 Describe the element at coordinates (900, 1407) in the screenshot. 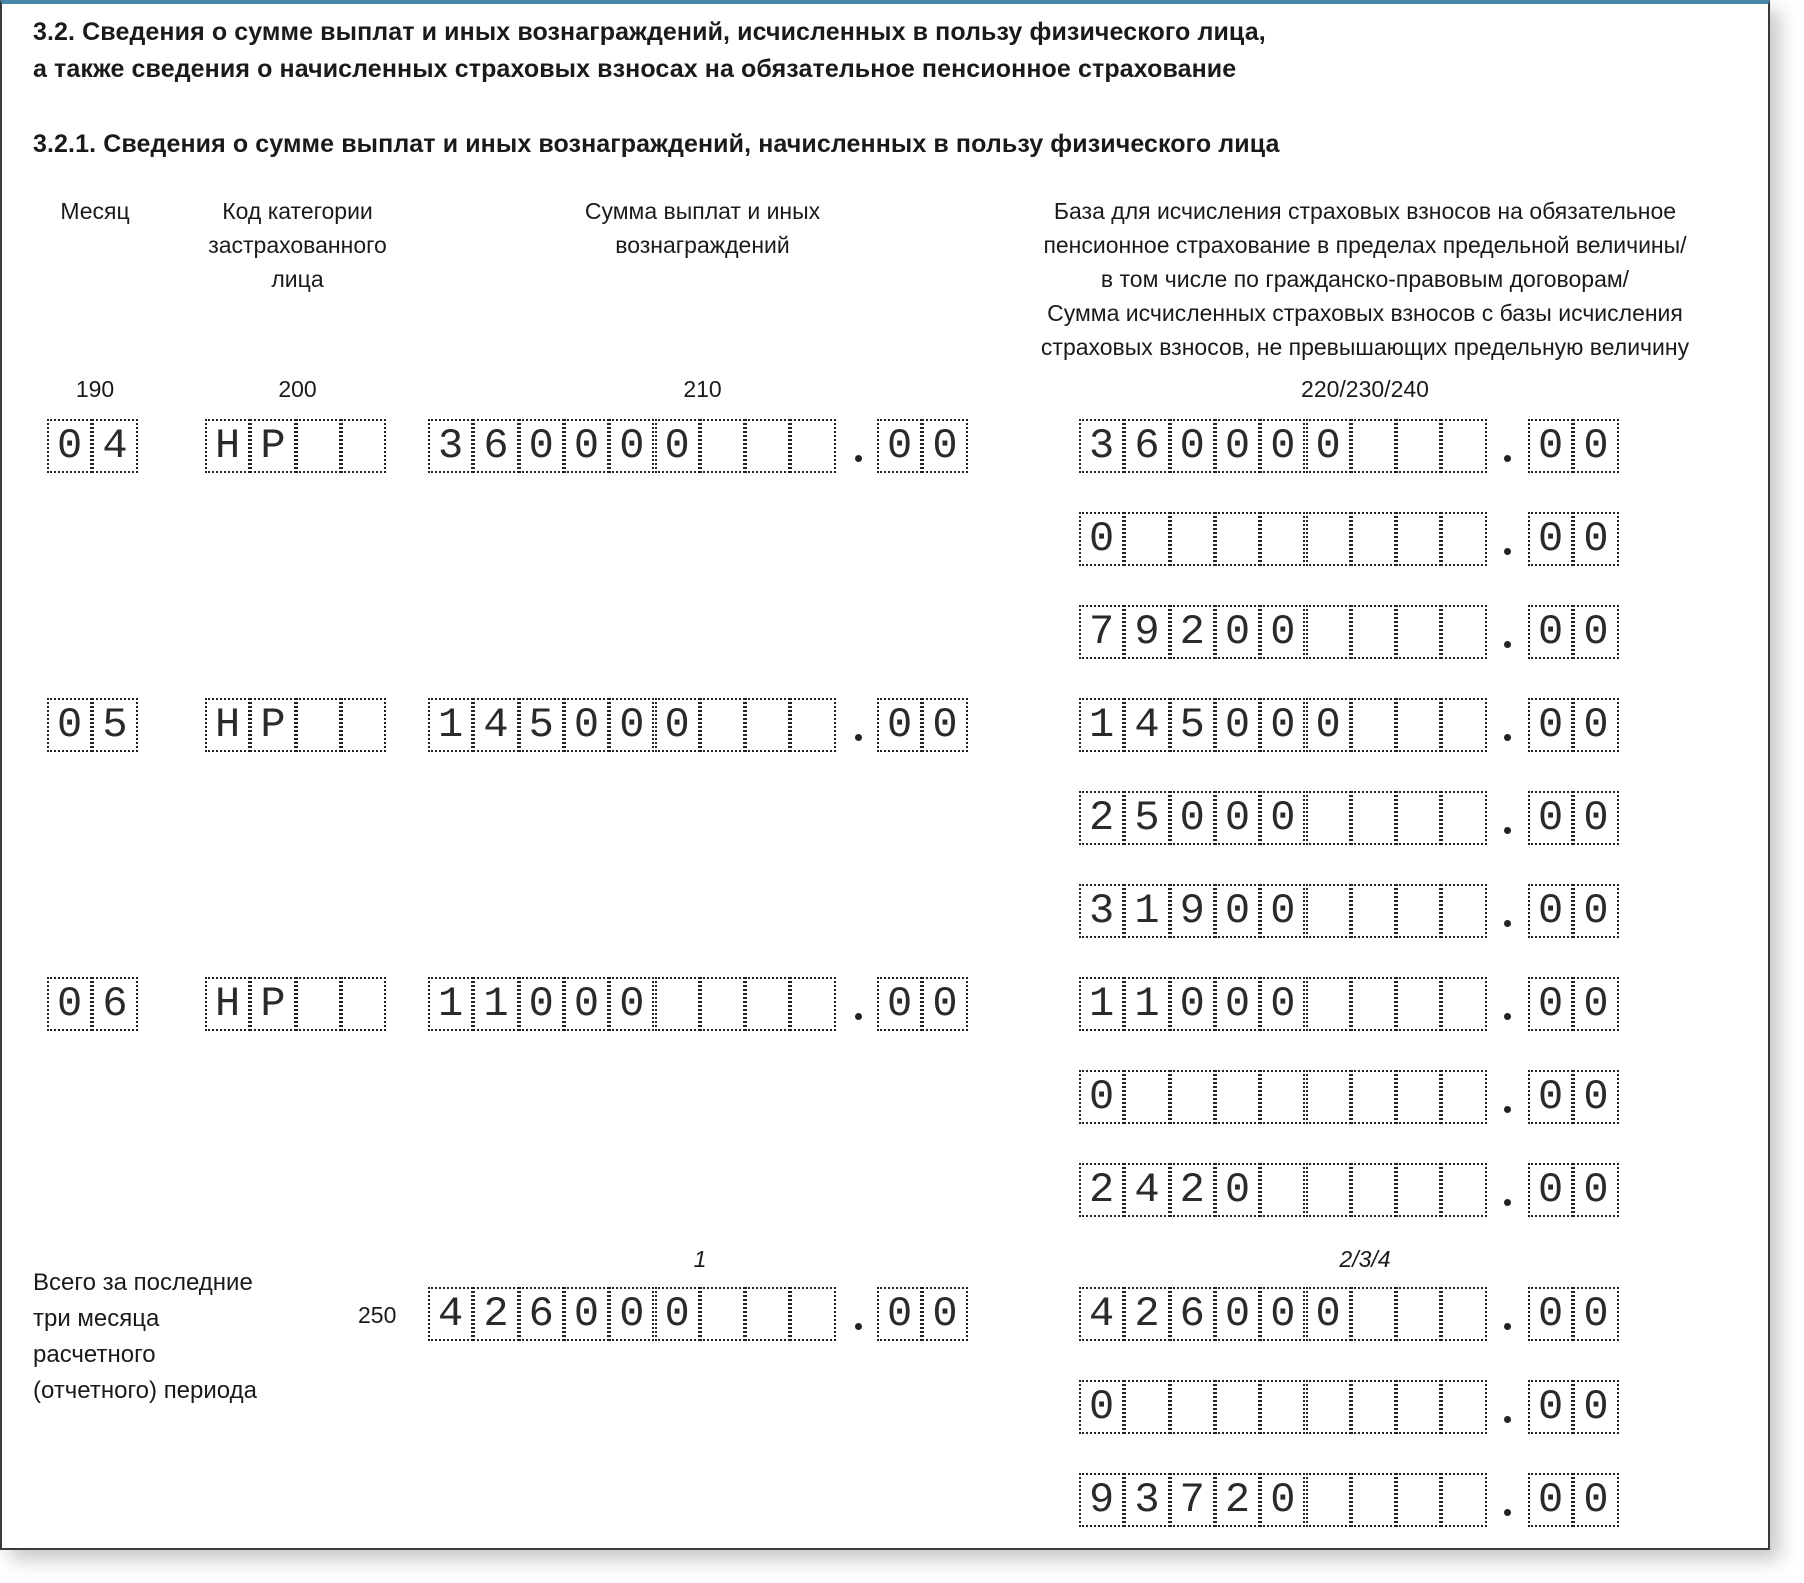

I see `totals-base-field-3: 000` at that location.